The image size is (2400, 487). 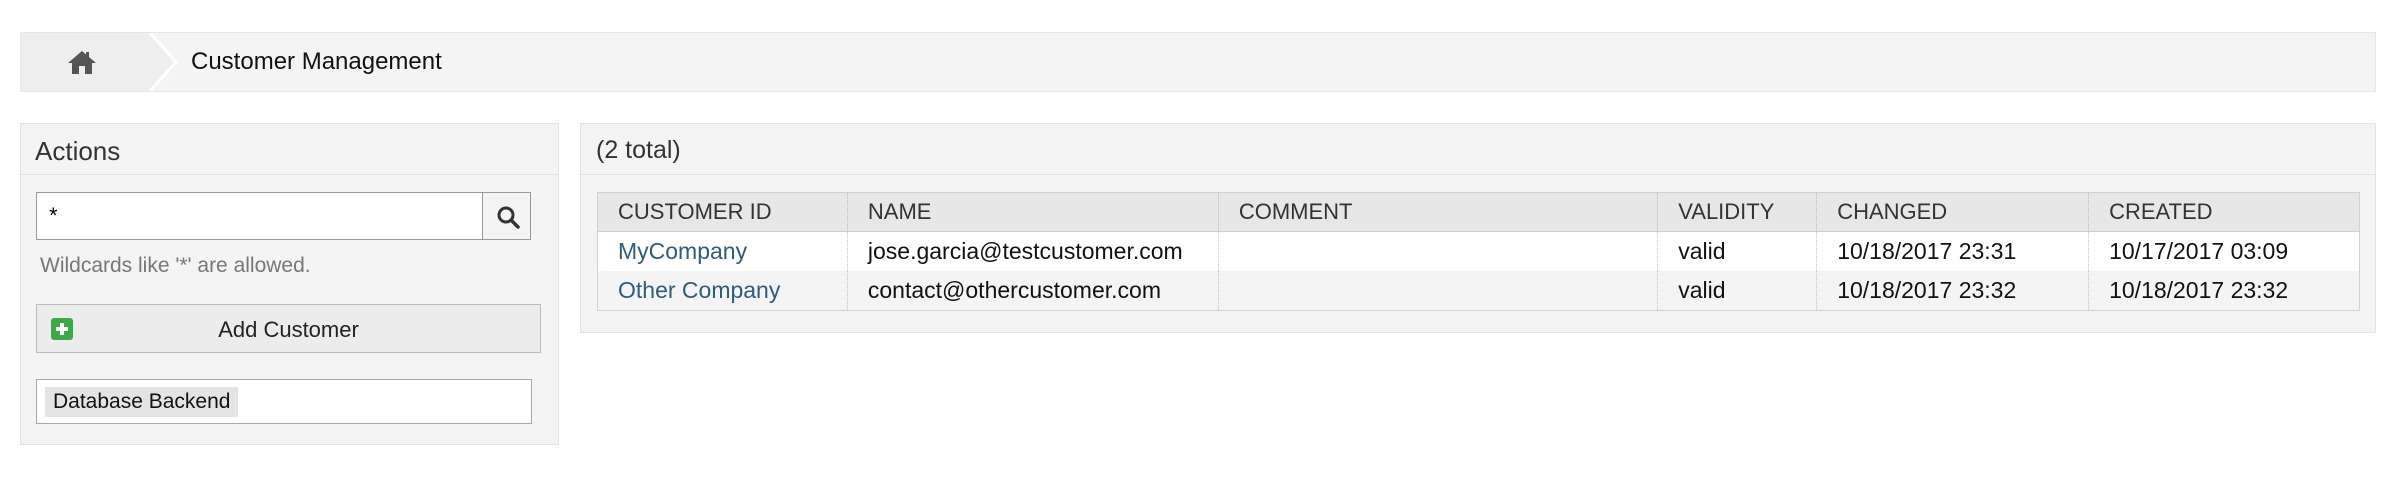 I want to click on backend-select: Database Backend, so click(x=284, y=401).